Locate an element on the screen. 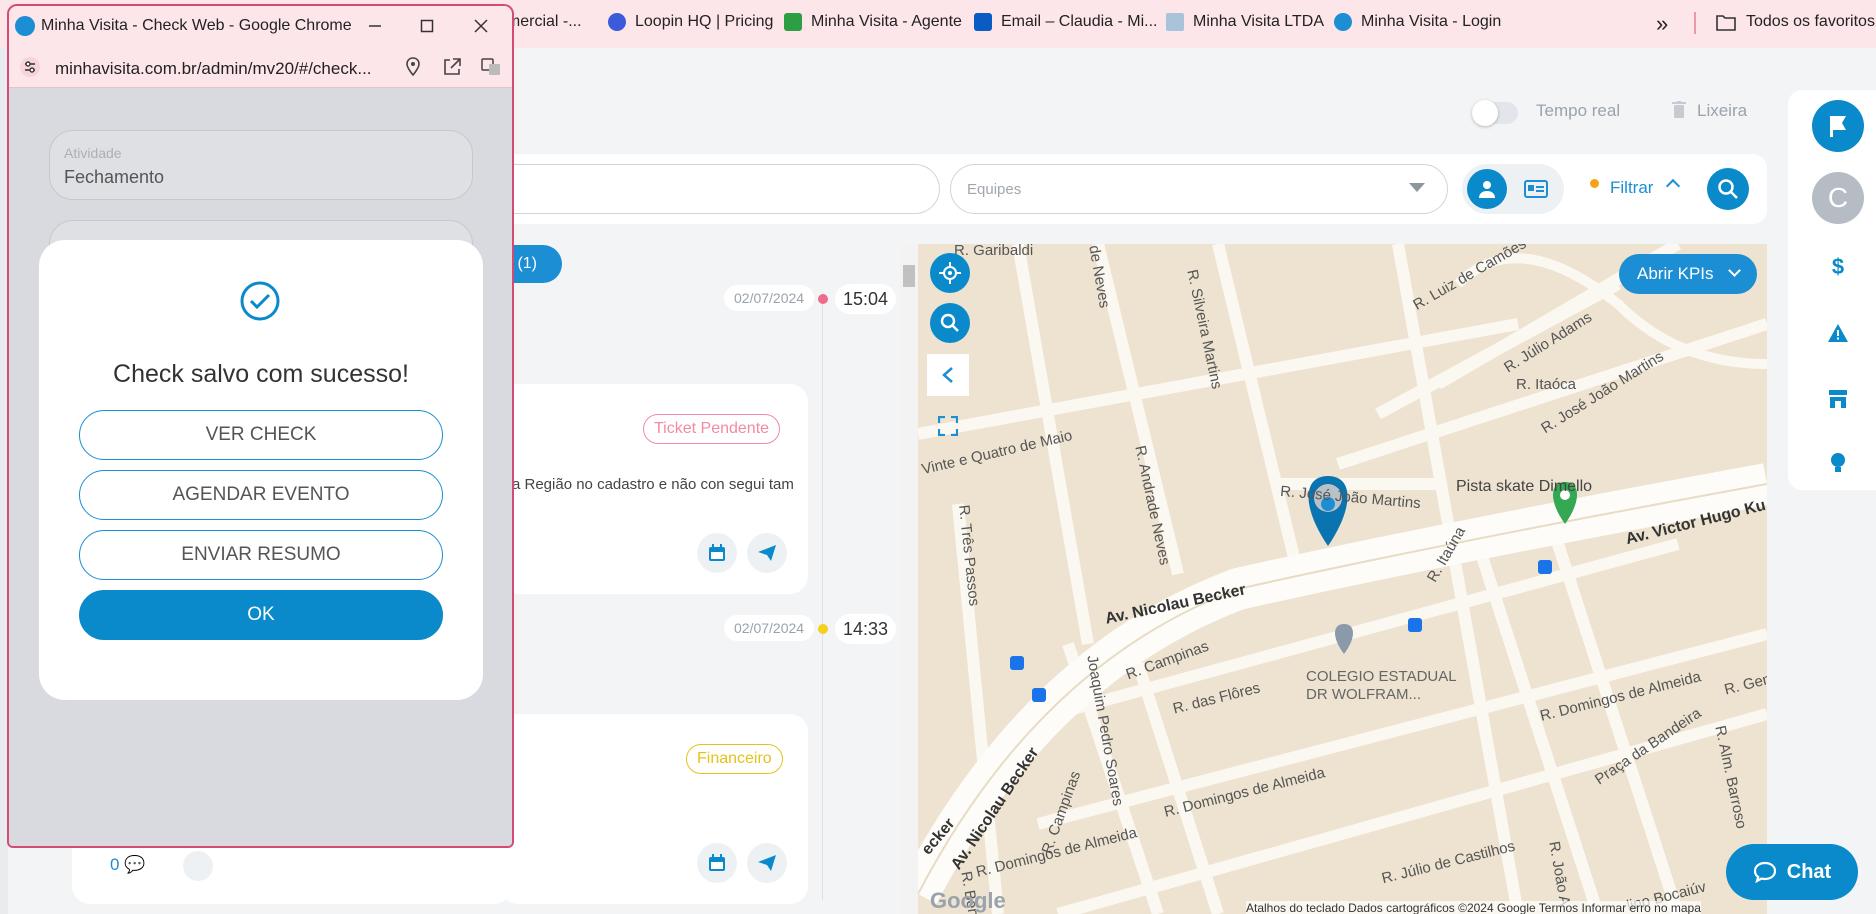  equipes-select: Equipes is located at coordinates (1199, 189).